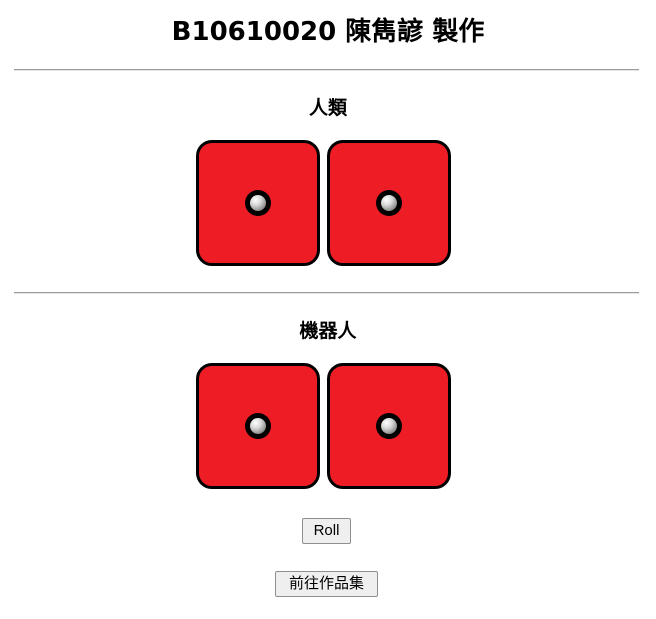  Describe the element at coordinates (328, 331) in the screenshot. I see `robot-section-heading: 機器人` at that location.